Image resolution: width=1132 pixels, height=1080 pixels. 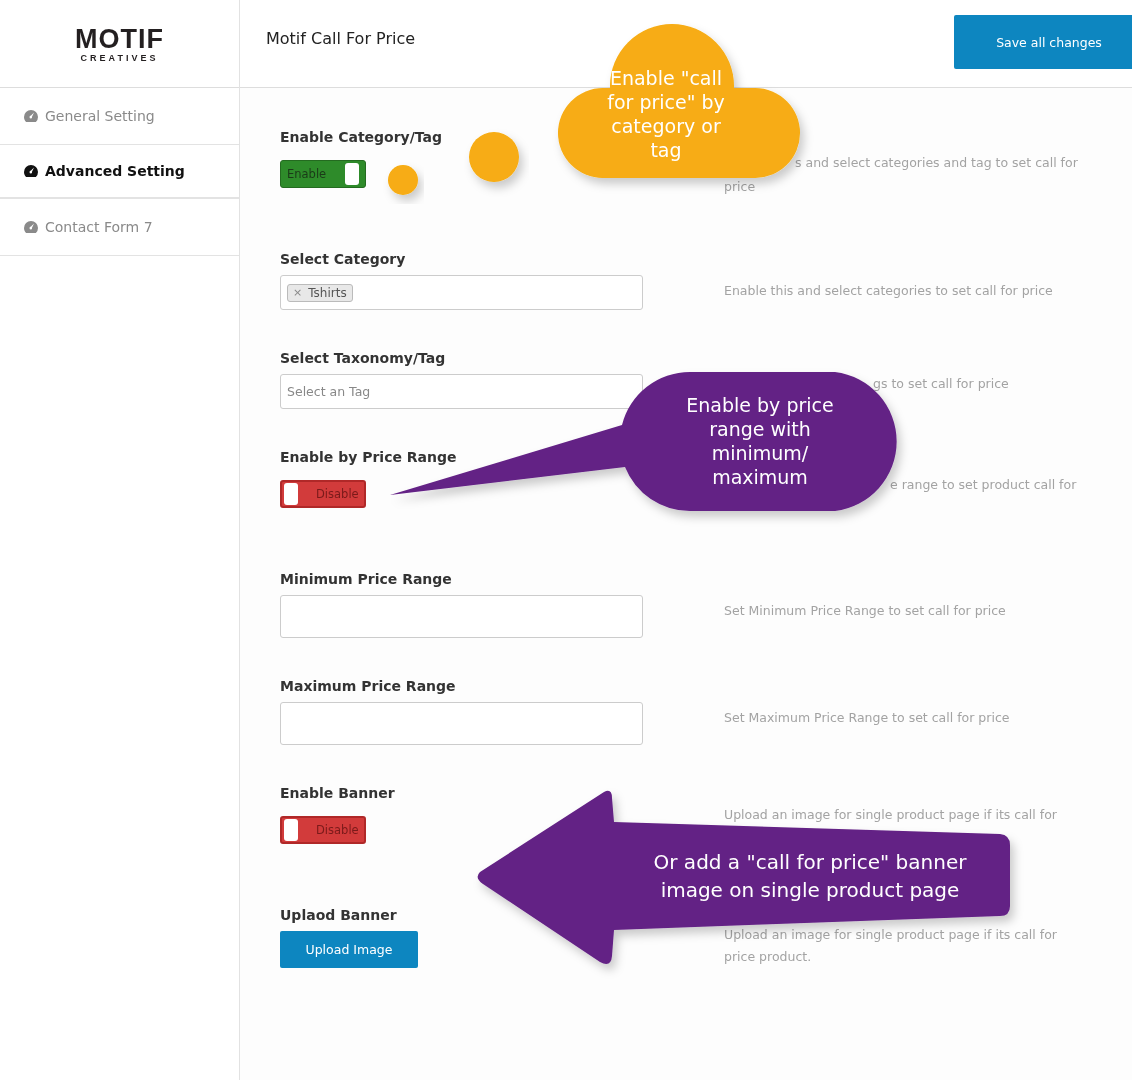 What do you see at coordinates (368, 686) in the screenshot?
I see `field-label: Maximum Price Range` at bounding box center [368, 686].